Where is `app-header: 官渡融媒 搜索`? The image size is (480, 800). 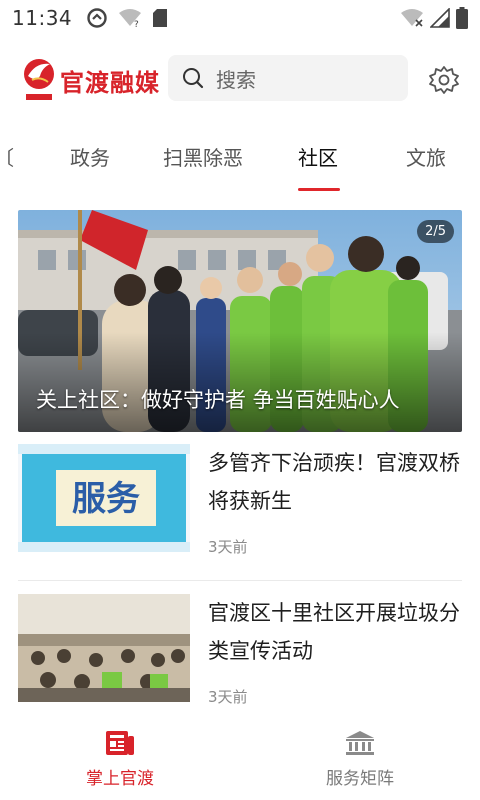
app-header: 官渡融媒 搜索 is located at coordinates (240, 80).